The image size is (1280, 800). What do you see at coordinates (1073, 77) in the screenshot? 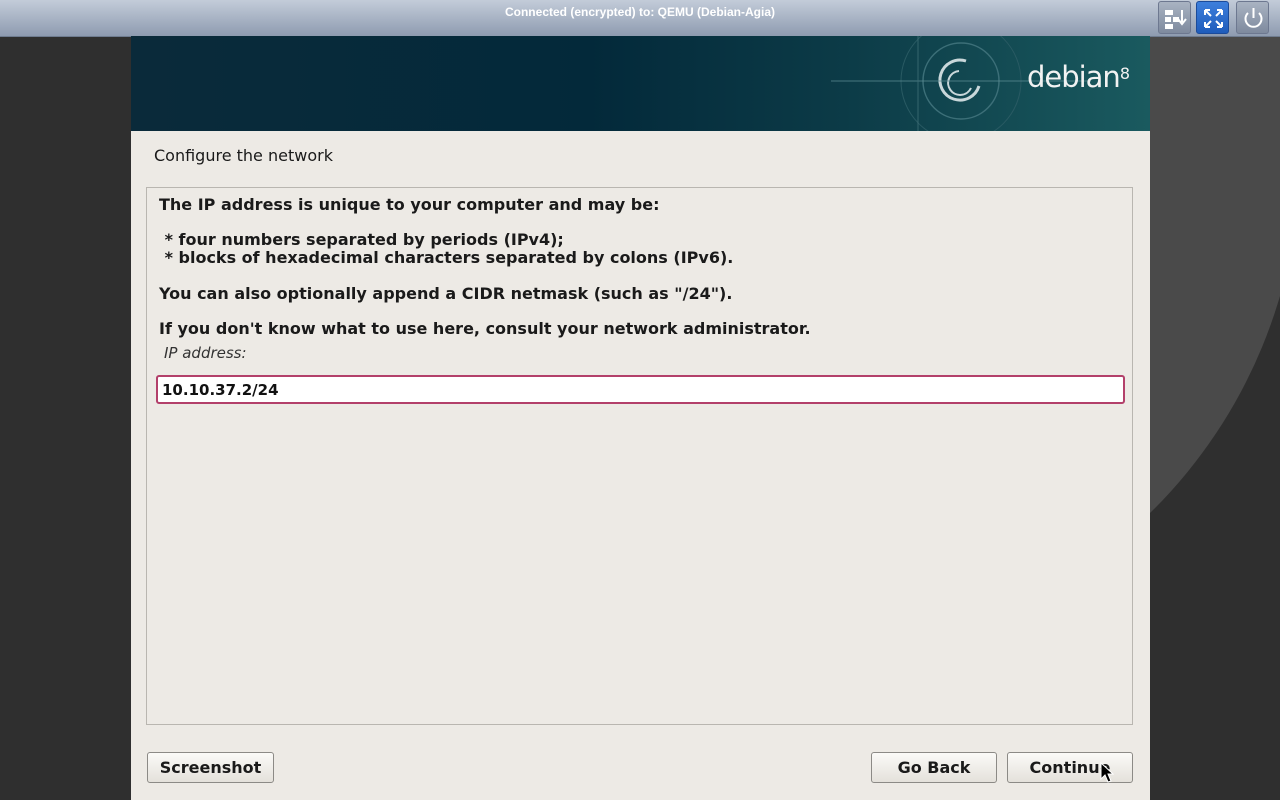
I see `brand-name: debian` at bounding box center [1073, 77].